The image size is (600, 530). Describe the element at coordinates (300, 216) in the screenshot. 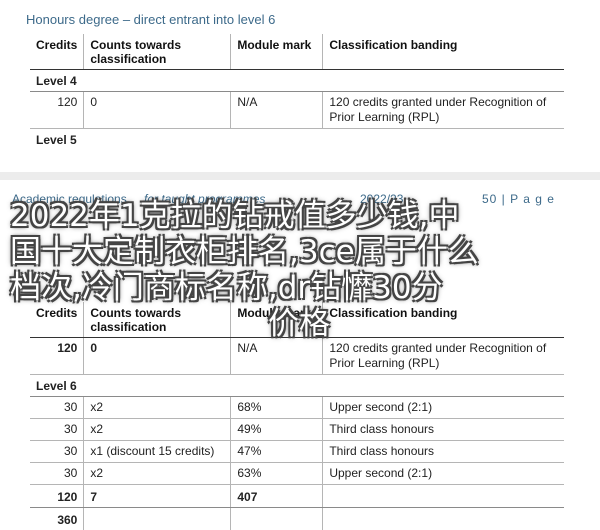

I see `overlay-line-1: 2022年1克拉的钻戒值多少钱,中` at that location.